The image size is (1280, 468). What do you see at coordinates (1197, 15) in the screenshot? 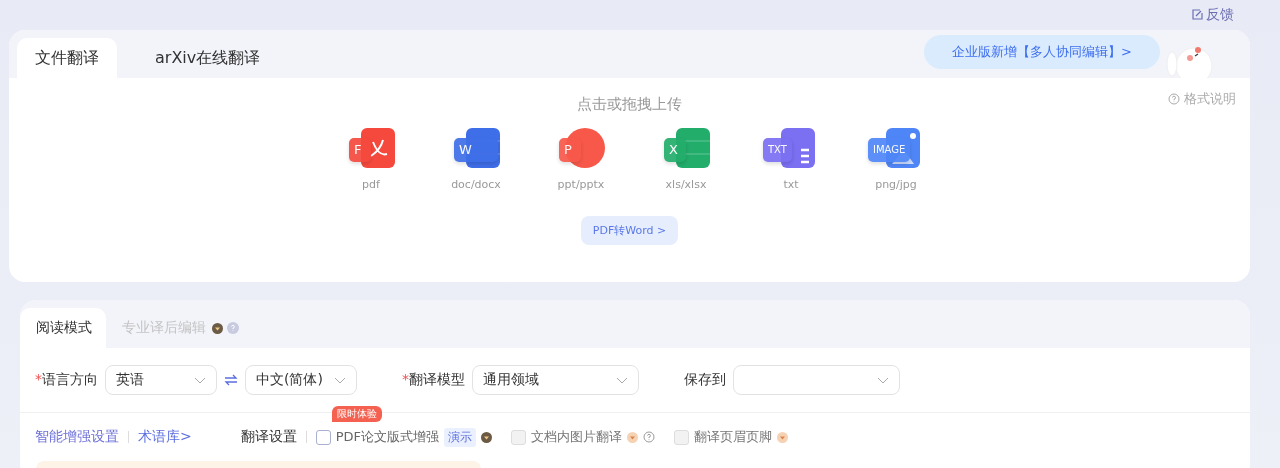
I see `edit-icon` at bounding box center [1197, 15].